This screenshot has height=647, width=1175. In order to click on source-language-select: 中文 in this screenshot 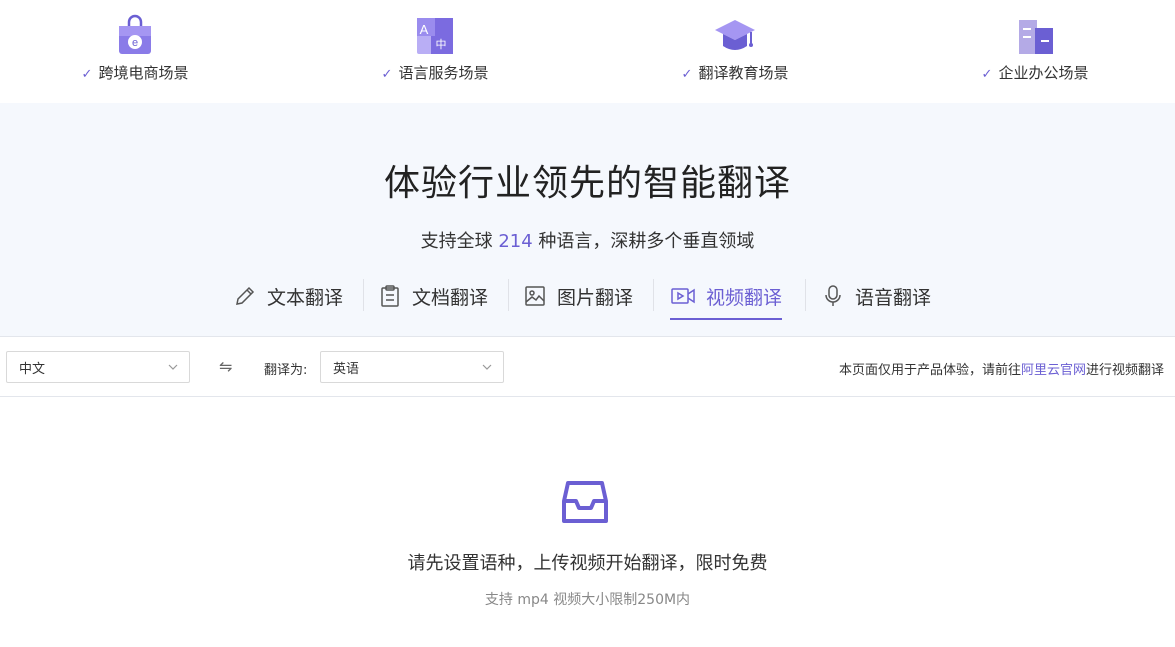, I will do `click(98, 367)`.